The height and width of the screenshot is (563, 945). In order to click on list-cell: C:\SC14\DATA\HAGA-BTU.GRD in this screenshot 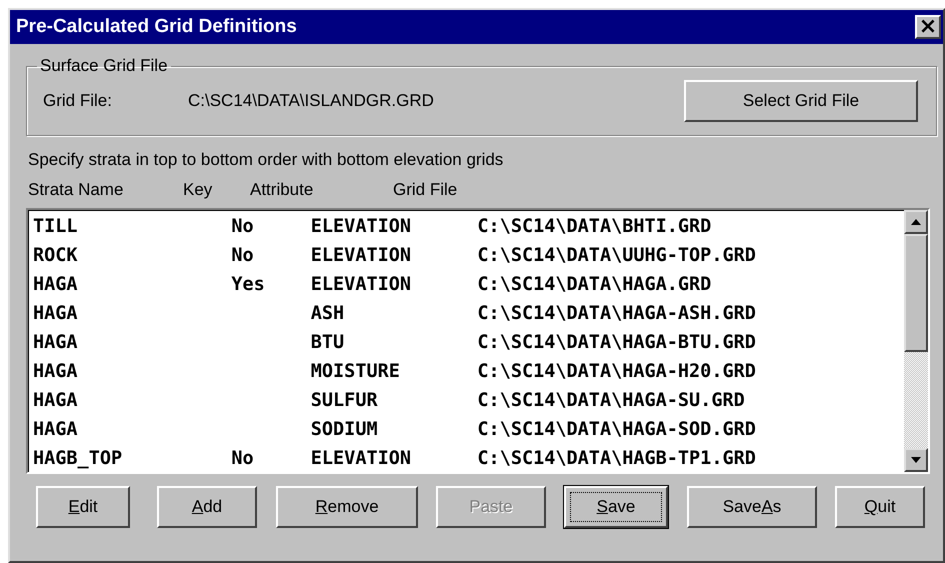, I will do `click(690, 342)`.